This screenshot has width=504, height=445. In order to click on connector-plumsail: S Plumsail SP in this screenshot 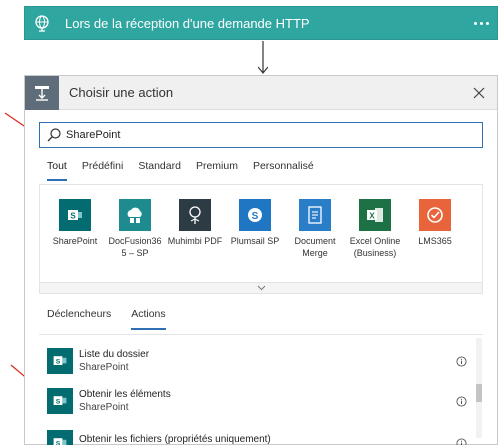, I will do `click(255, 223)`.